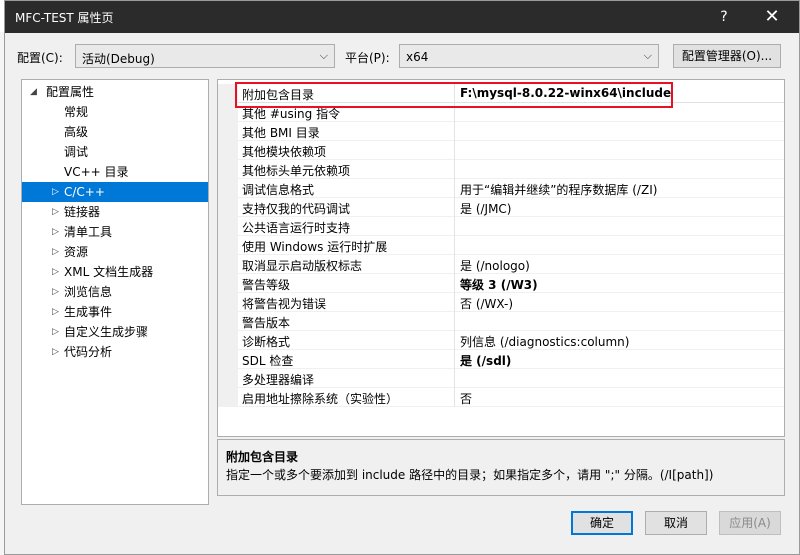  I want to click on property-name: 将警告视为错误, so click(284, 304).